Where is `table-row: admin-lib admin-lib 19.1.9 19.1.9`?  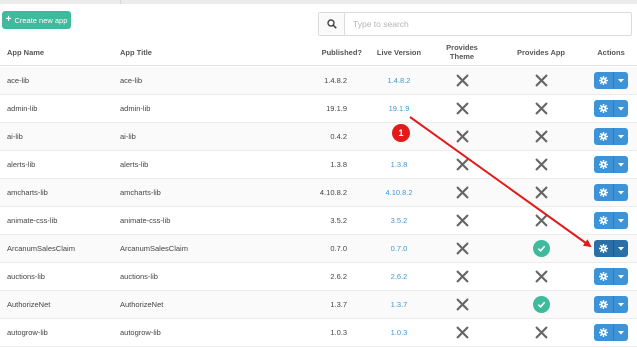 table-row: admin-lib admin-lib 19.1.9 19.1.9 is located at coordinates (318, 109).